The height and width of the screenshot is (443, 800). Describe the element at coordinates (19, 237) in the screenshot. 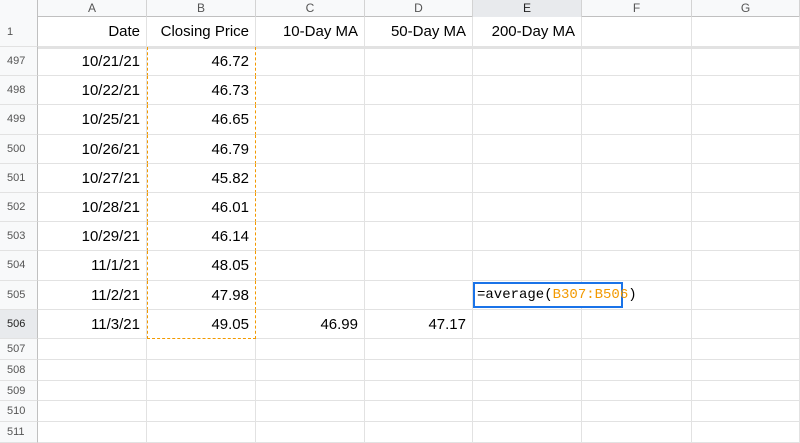

I see `row-header: 503` at that location.